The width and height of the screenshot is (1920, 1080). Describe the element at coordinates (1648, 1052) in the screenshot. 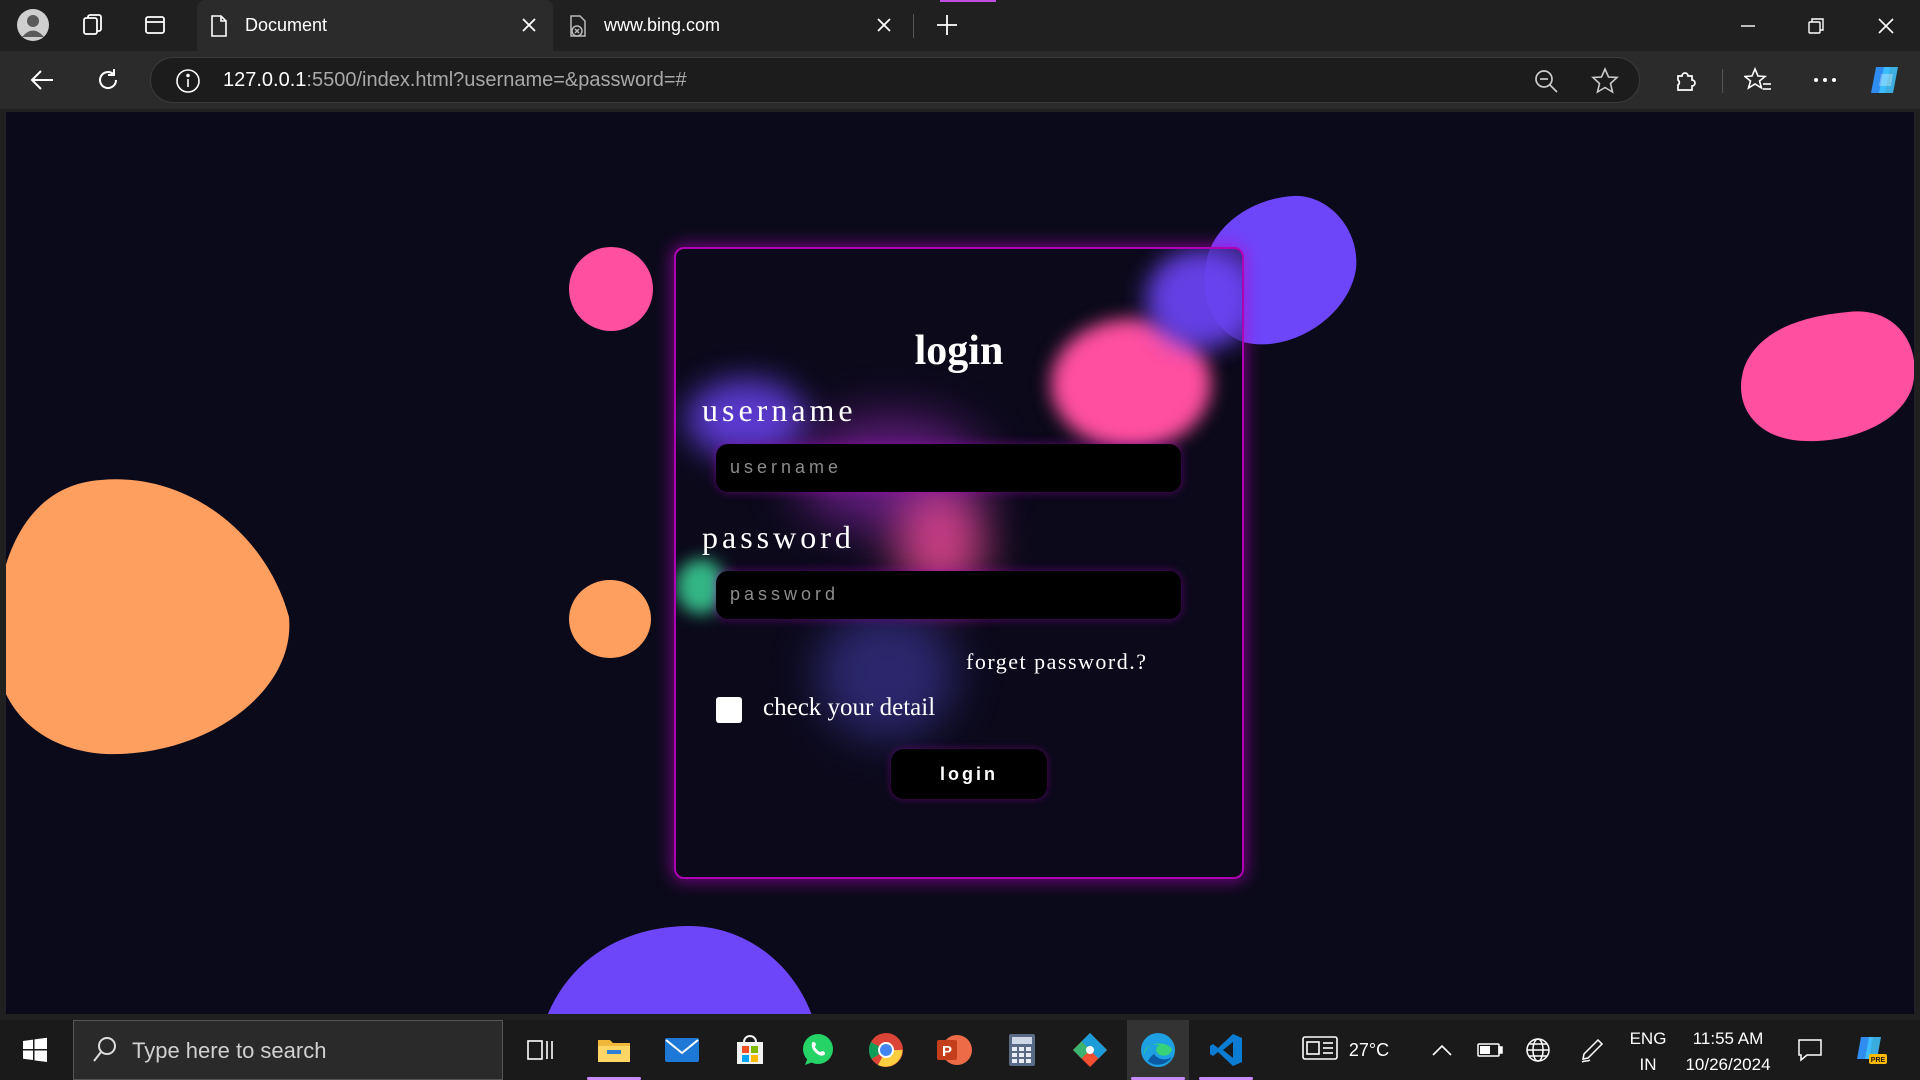

I see `language-indicator: ENG IN` at that location.